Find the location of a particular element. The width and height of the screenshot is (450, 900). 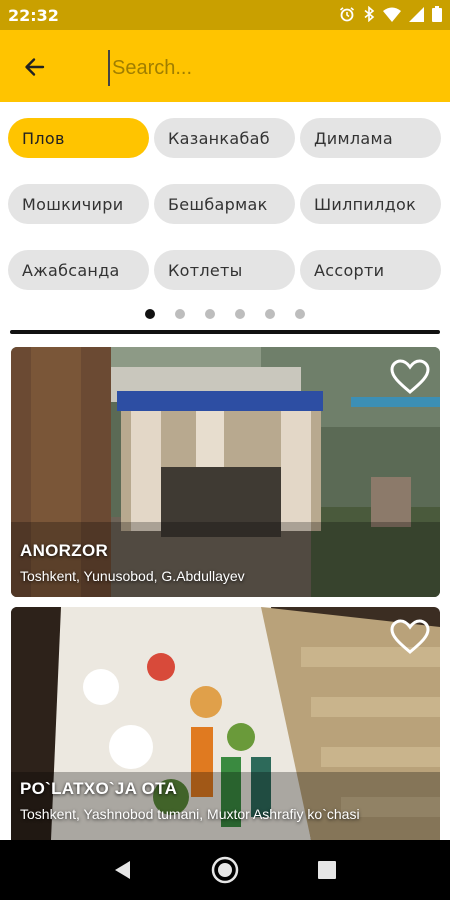

signal-icon is located at coordinates (416, 14).